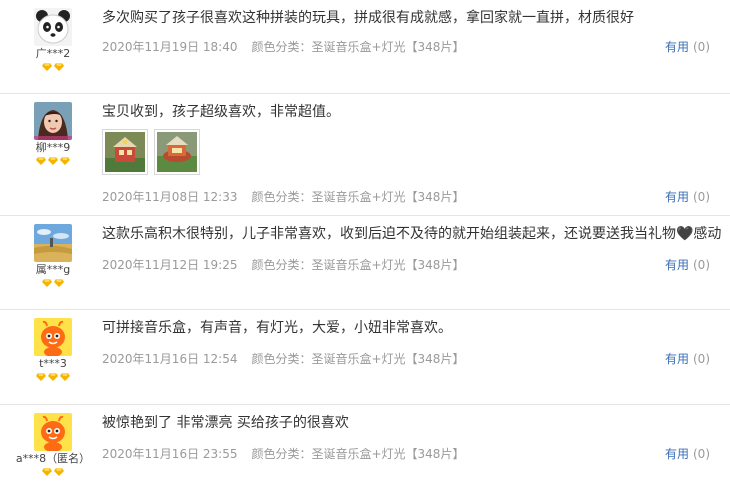 This screenshot has height=500, width=730. I want to click on review-date: 2020年11月16日 12:54, so click(170, 359).